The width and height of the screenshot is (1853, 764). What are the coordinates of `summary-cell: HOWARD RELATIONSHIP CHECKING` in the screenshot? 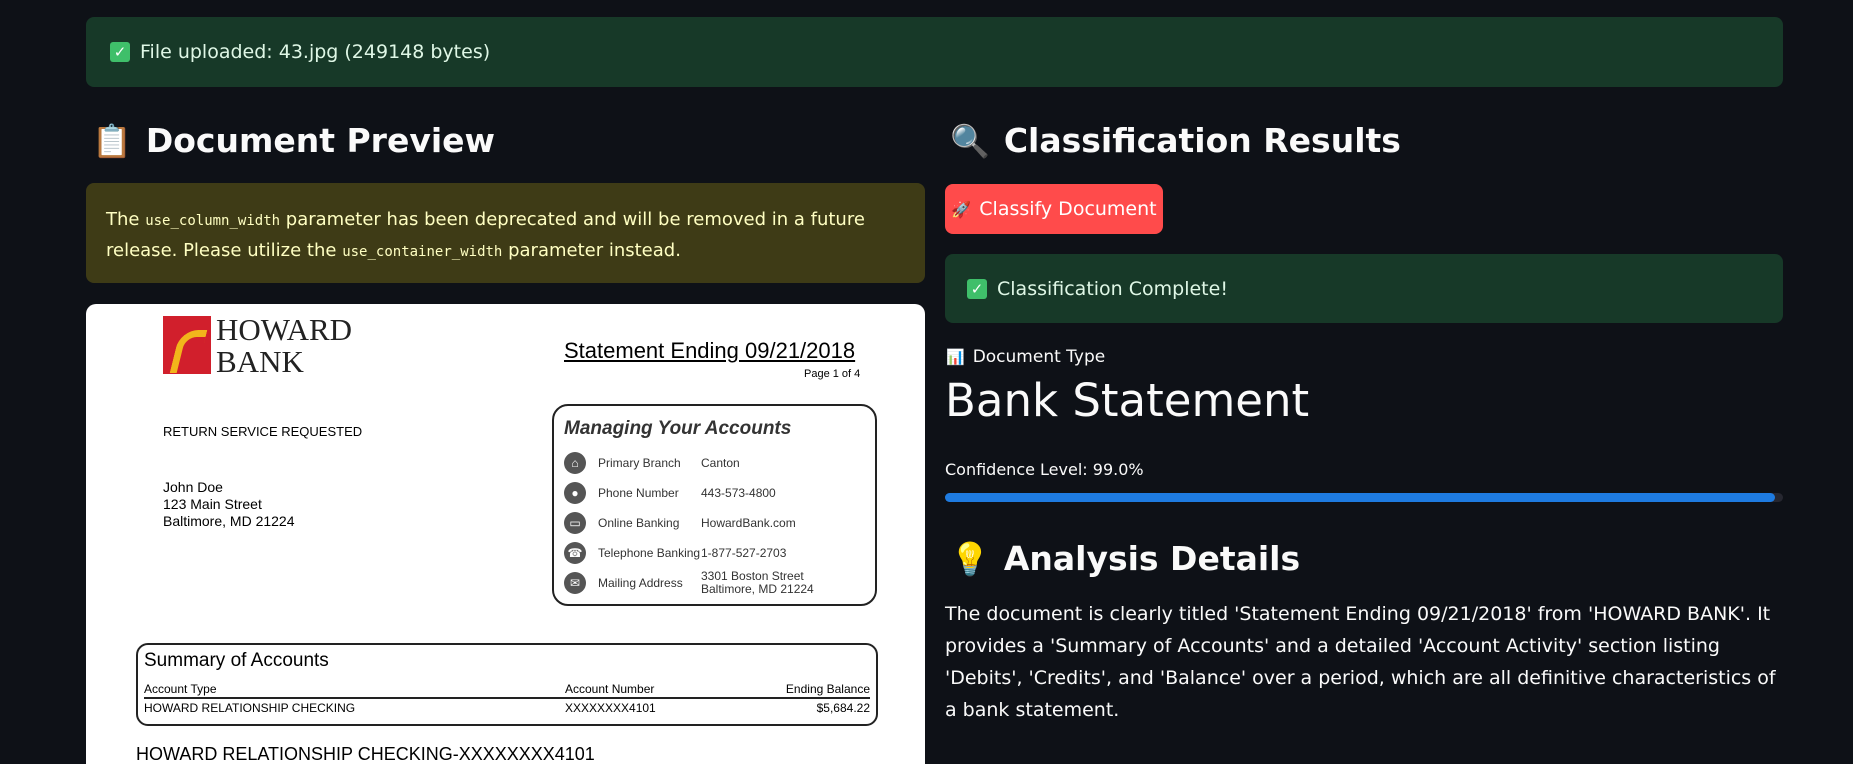 It's located at (250, 708).